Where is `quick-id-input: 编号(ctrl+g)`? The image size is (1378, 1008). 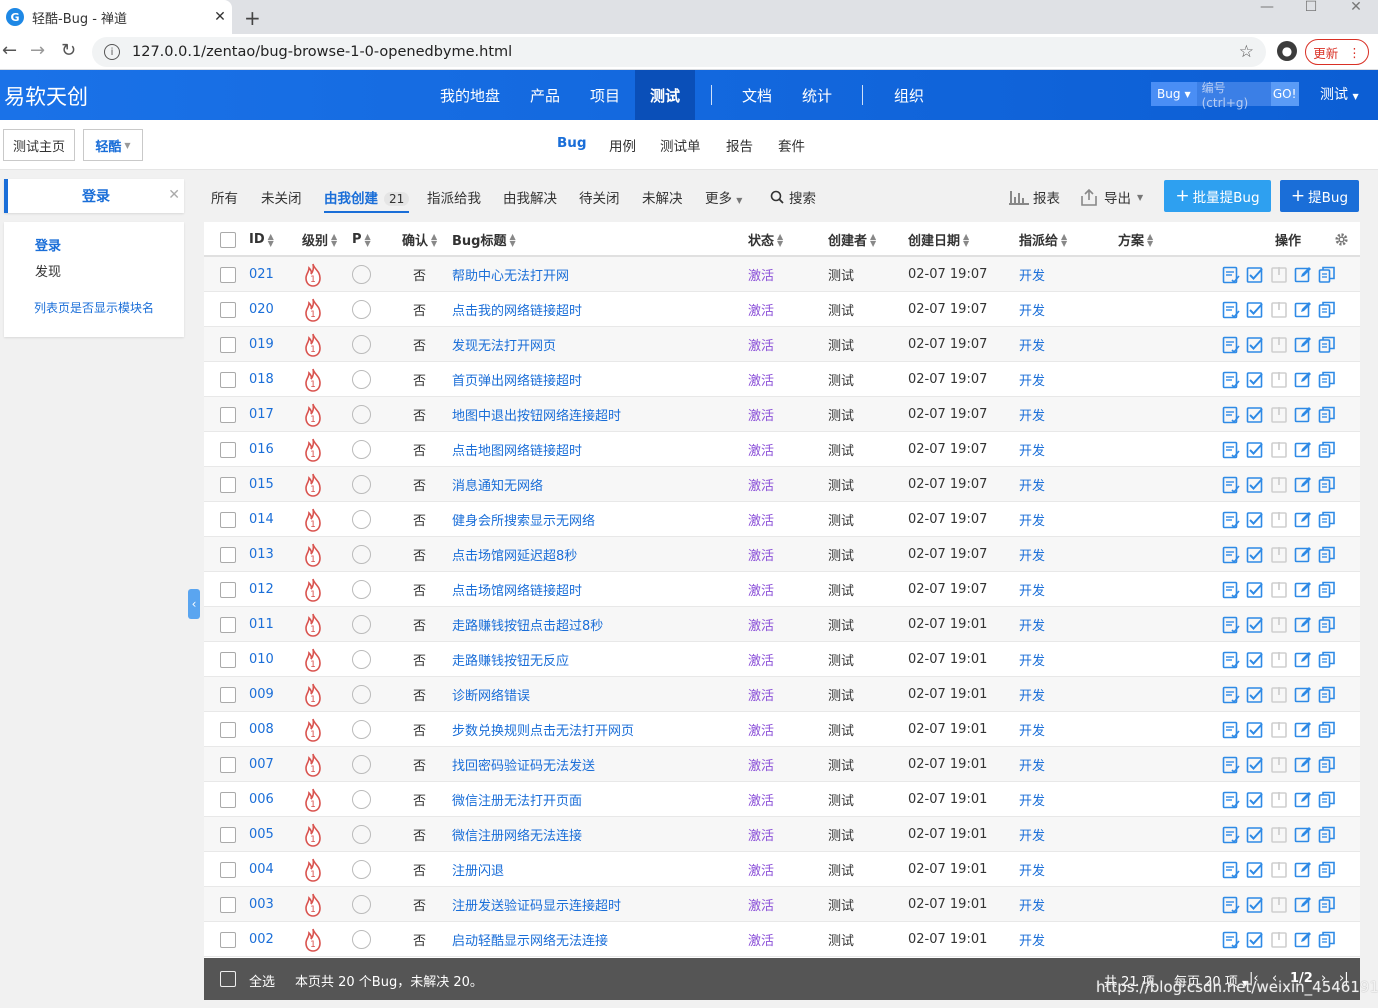
quick-id-input: 编号(ctrl+g) is located at coordinates (1233, 95).